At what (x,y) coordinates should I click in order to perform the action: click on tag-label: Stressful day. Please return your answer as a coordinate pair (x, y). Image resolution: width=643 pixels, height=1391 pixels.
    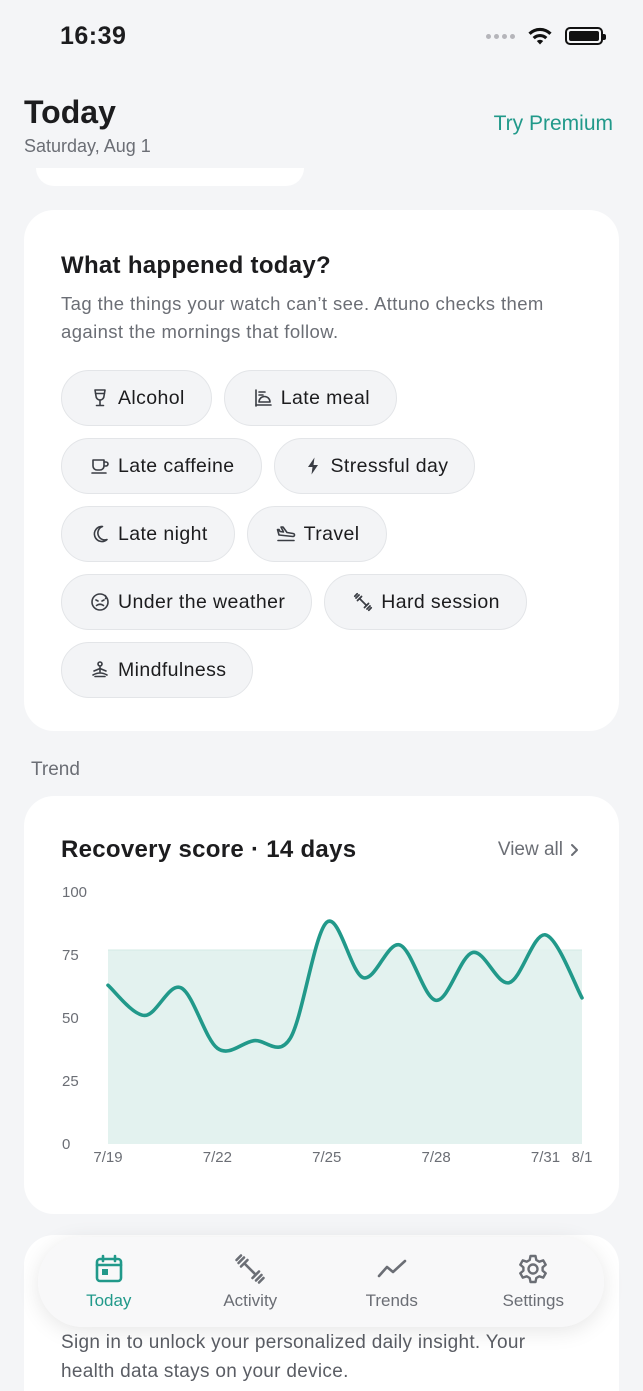
    Looking at the image, I should click on (389, 465).